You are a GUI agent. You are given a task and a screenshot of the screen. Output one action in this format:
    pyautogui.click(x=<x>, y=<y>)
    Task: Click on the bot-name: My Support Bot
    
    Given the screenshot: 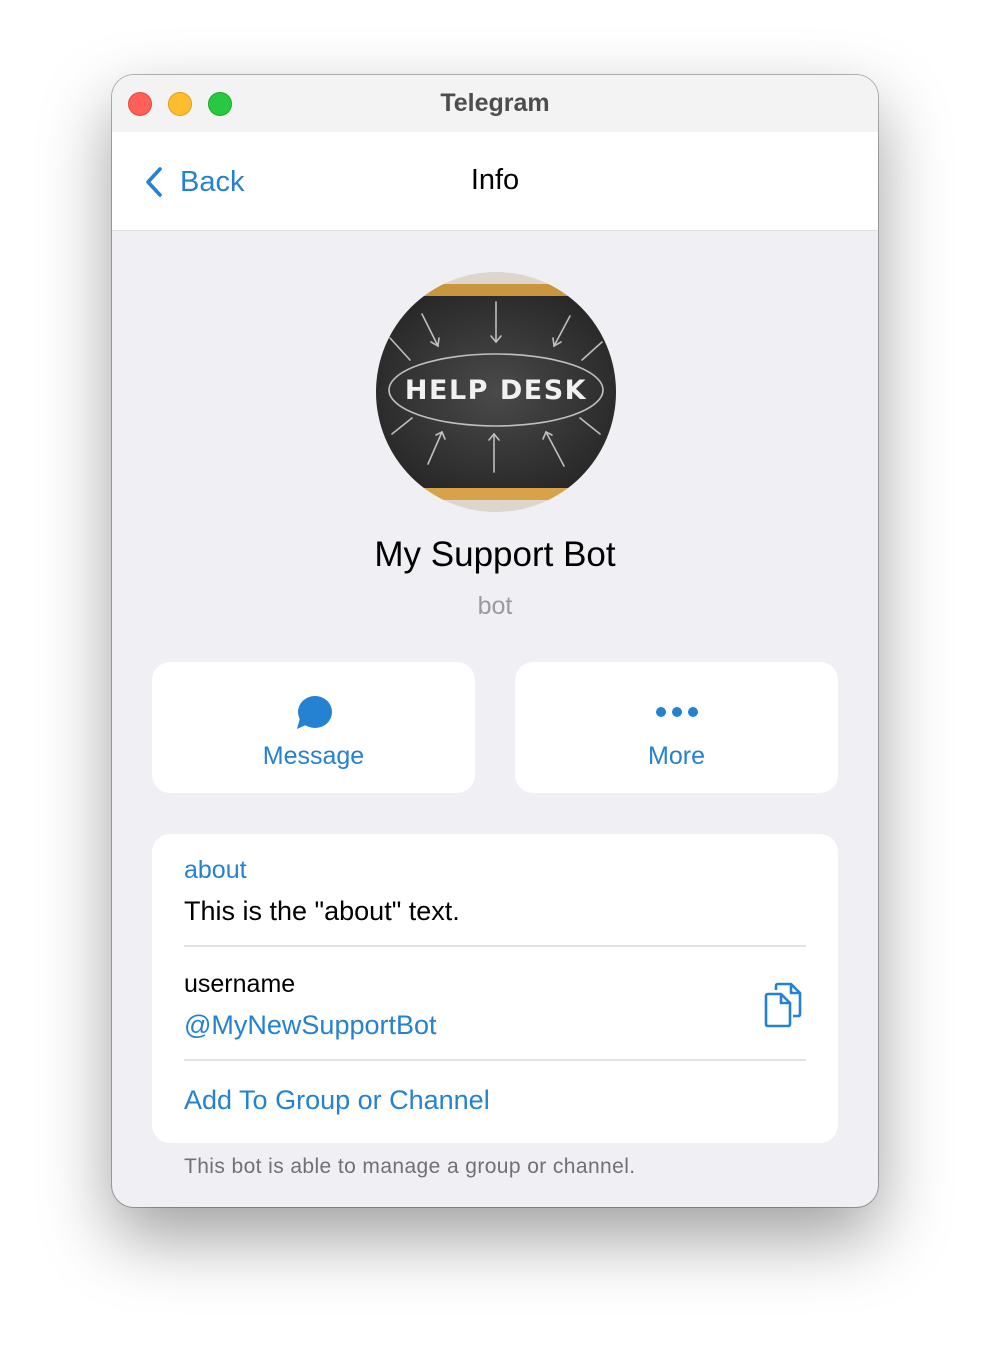 What is the action you would take?
    pyautogui.click(x=495, y=554)
    